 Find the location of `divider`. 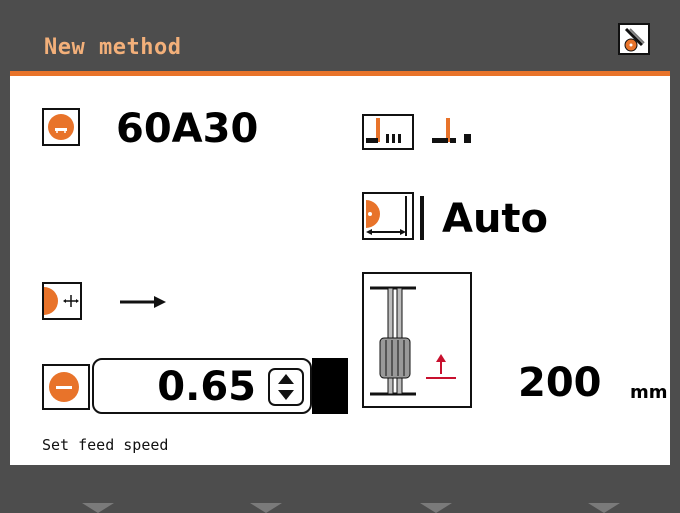

divider is located at coordinates (422, 218).